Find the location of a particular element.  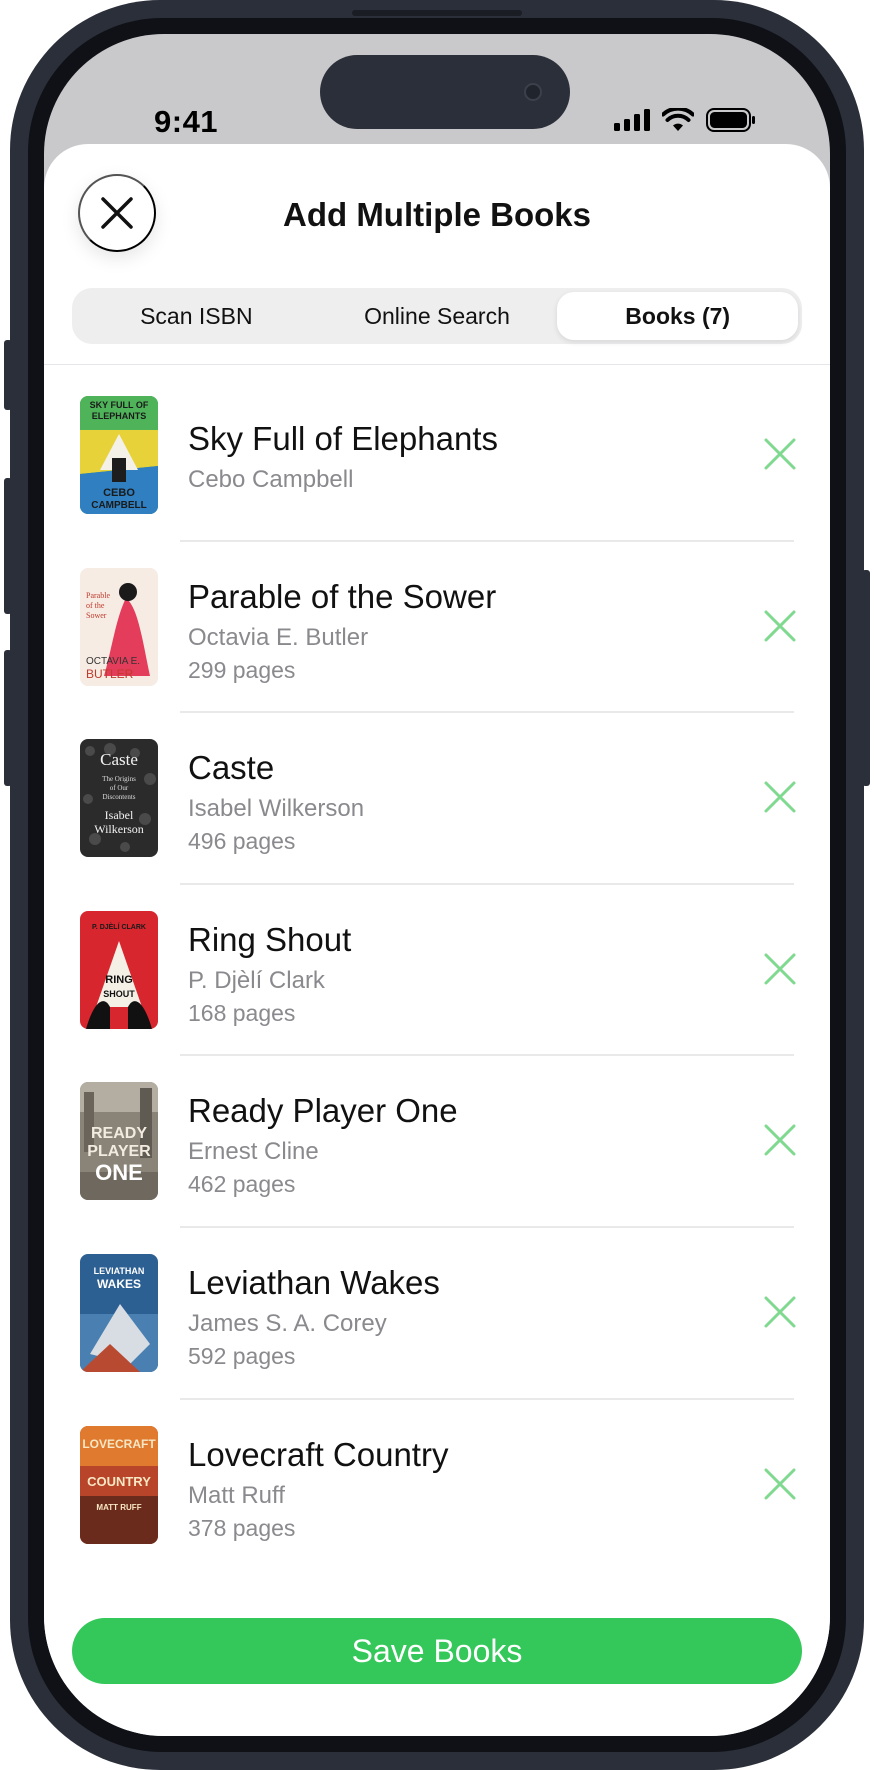

save-books-button: Save Books is located at coordinates (437, 1651).